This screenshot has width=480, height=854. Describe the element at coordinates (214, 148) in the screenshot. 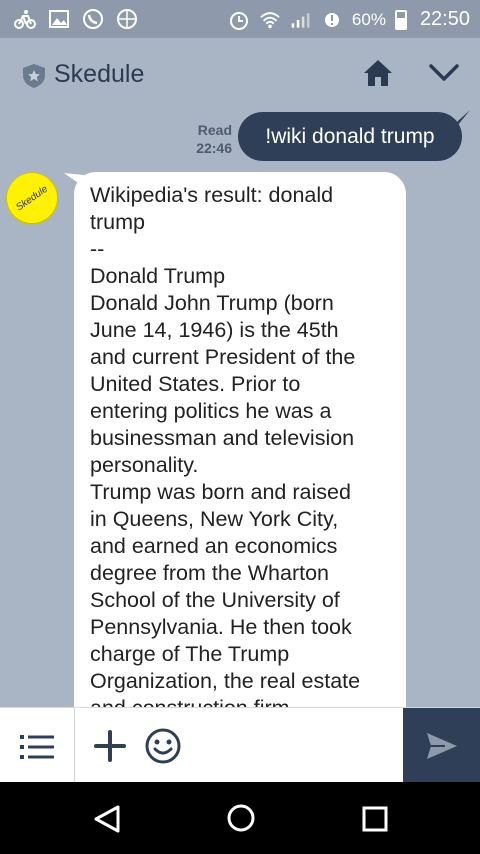

I see `message-time: 22:46` at that location.